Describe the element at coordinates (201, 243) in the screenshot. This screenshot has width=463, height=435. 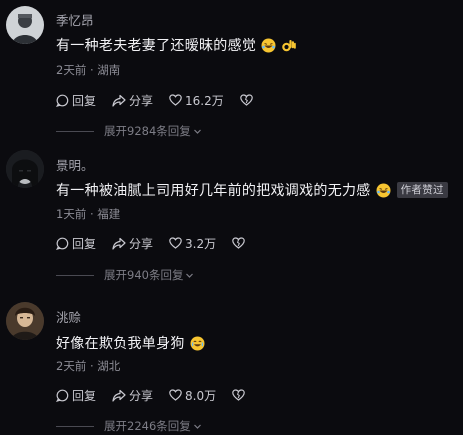
I see `like-count: 3.2万` at that location.